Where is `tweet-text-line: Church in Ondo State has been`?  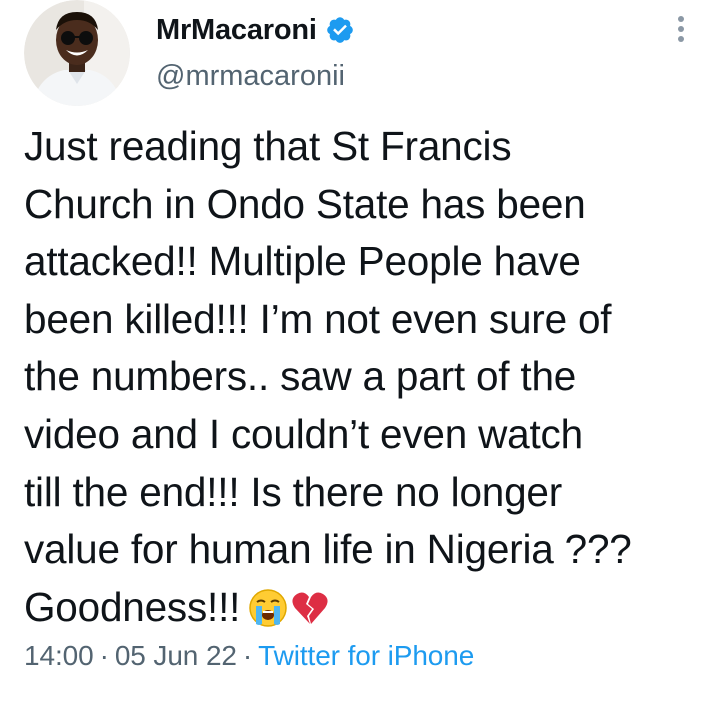 tweet-text-line: Church in Ondo State has been is located at coordinates (305, 203).